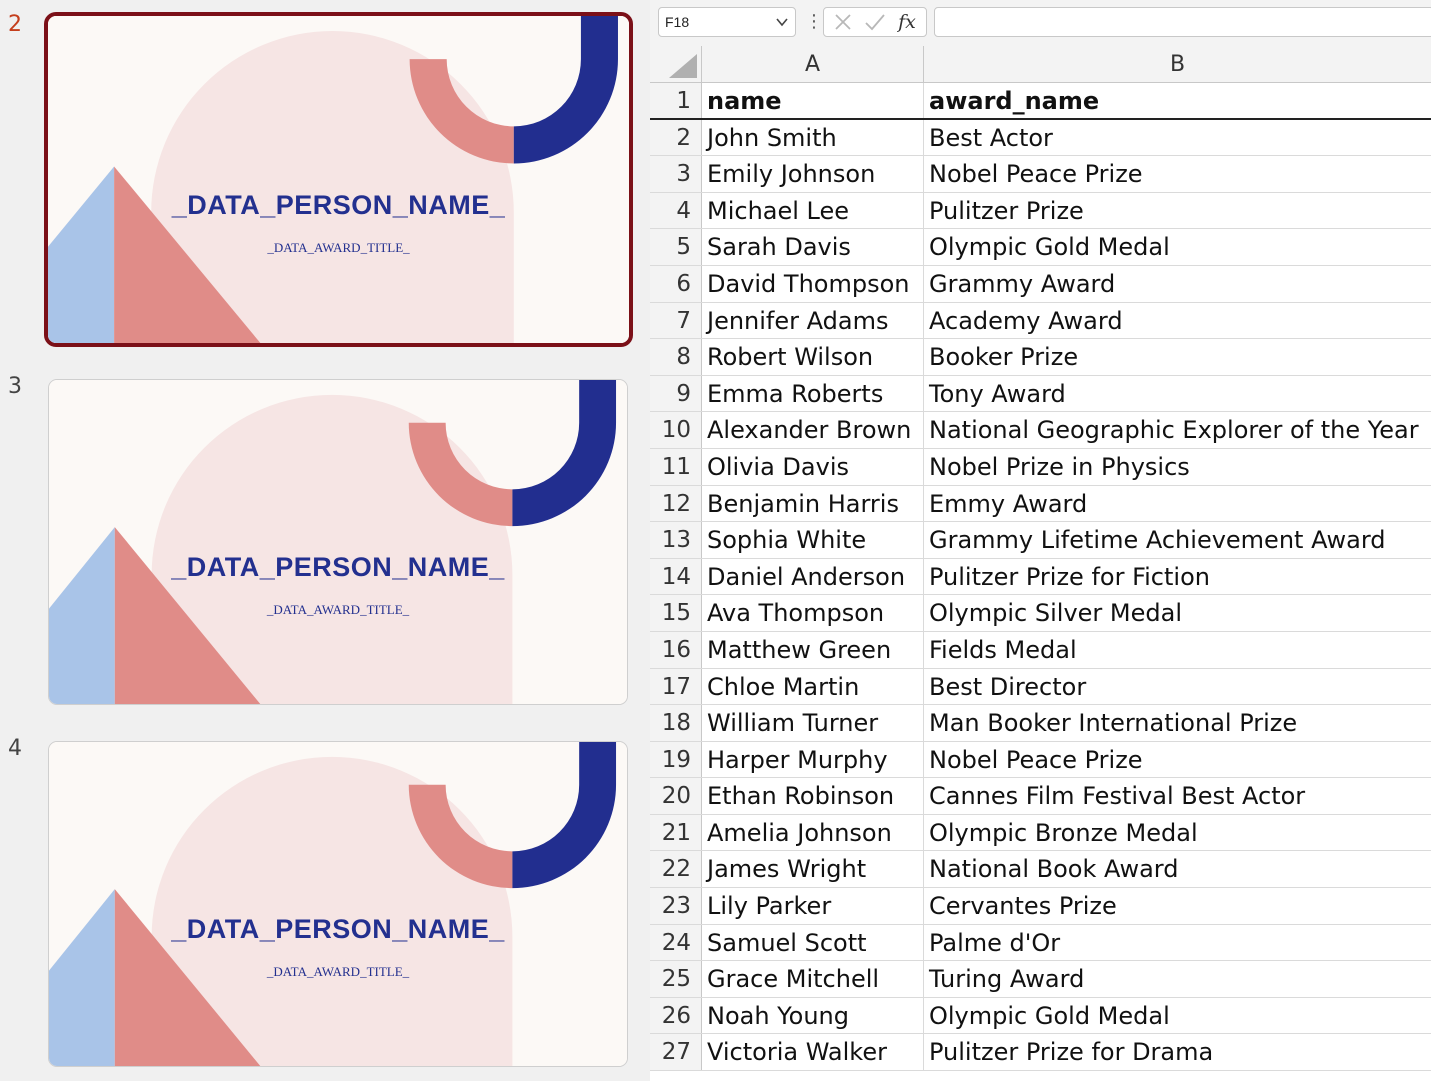 The height and width of the screenshot is (1081, 1431). I want to click on row-header: 14, so click(676, 576).